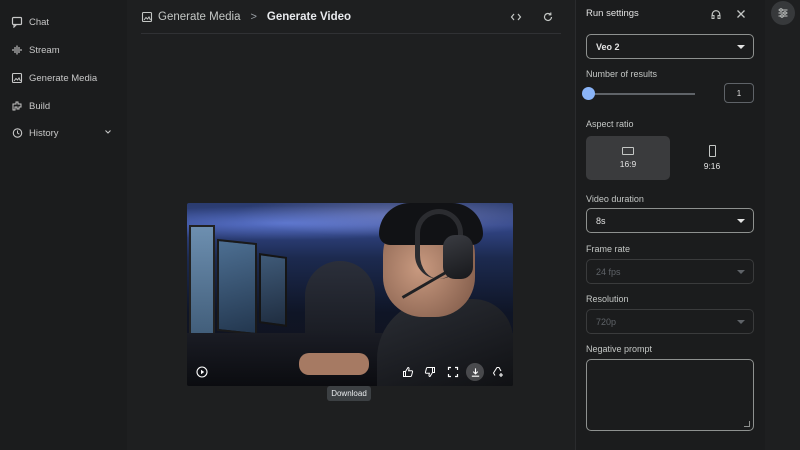 This screenshot has height=450, width=800. I want to click on frame-rate-label: Frame rate, so click(608, 249).